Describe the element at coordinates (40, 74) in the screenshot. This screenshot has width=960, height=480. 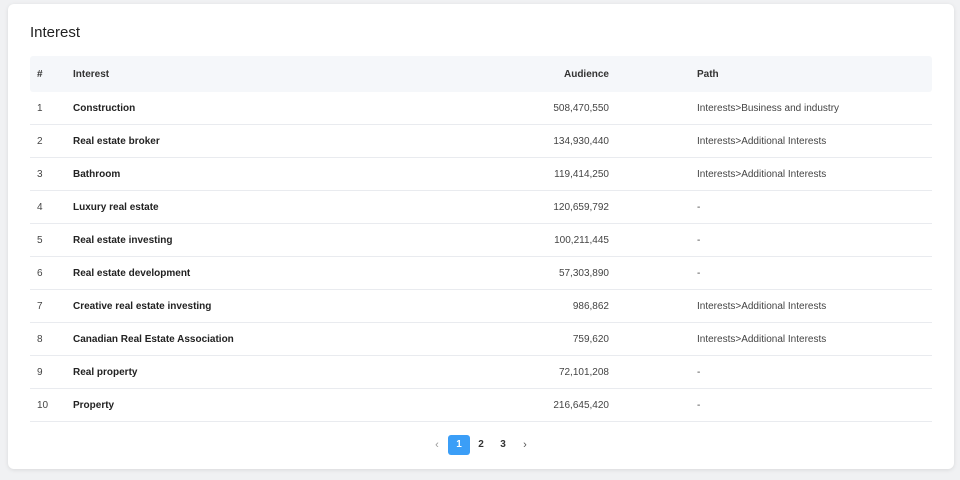
I see `header-index: #` at that location.